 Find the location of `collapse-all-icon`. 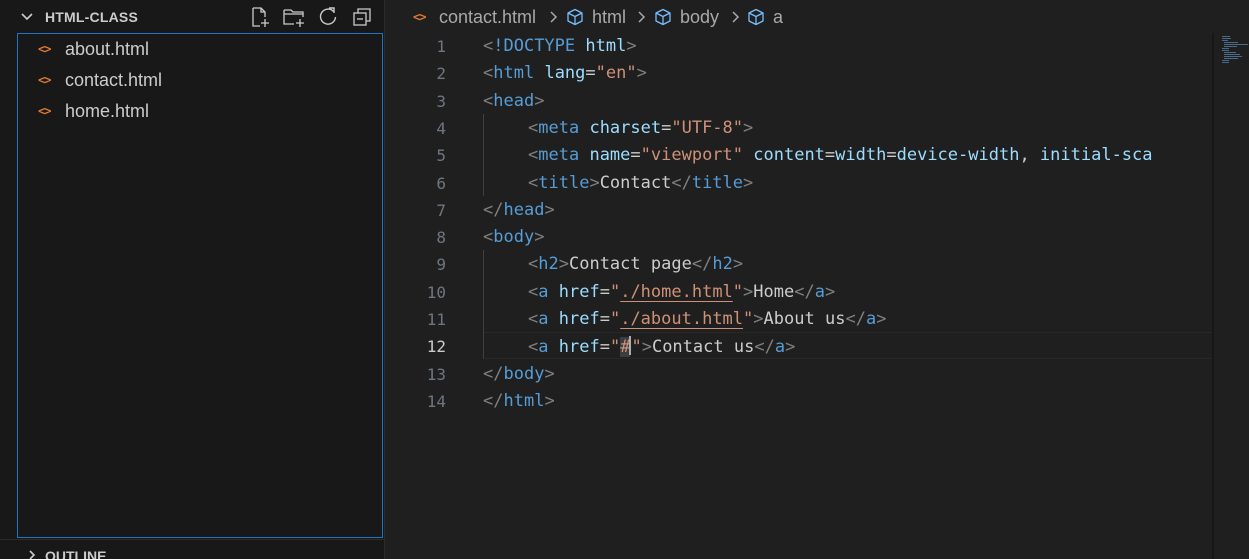

collapse-all-icon is located at coordinates (362, 17).